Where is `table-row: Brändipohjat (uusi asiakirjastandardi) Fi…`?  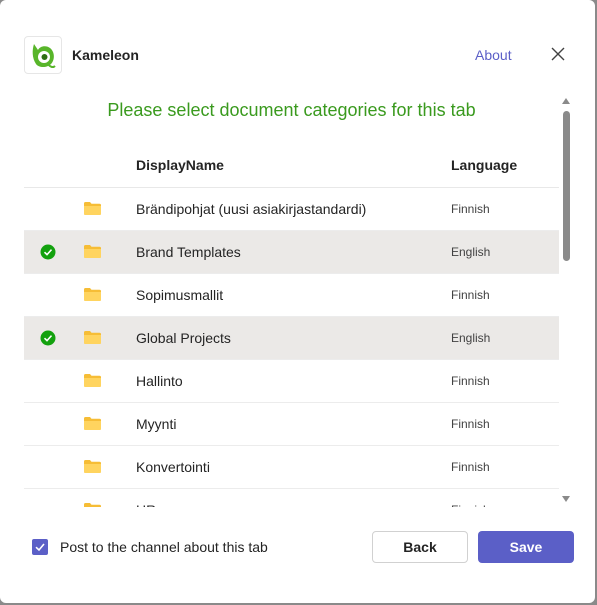 table-row: Brändipohjat (uusi asiakirjastandardi) Fi… is located at coordinates (291, 209).